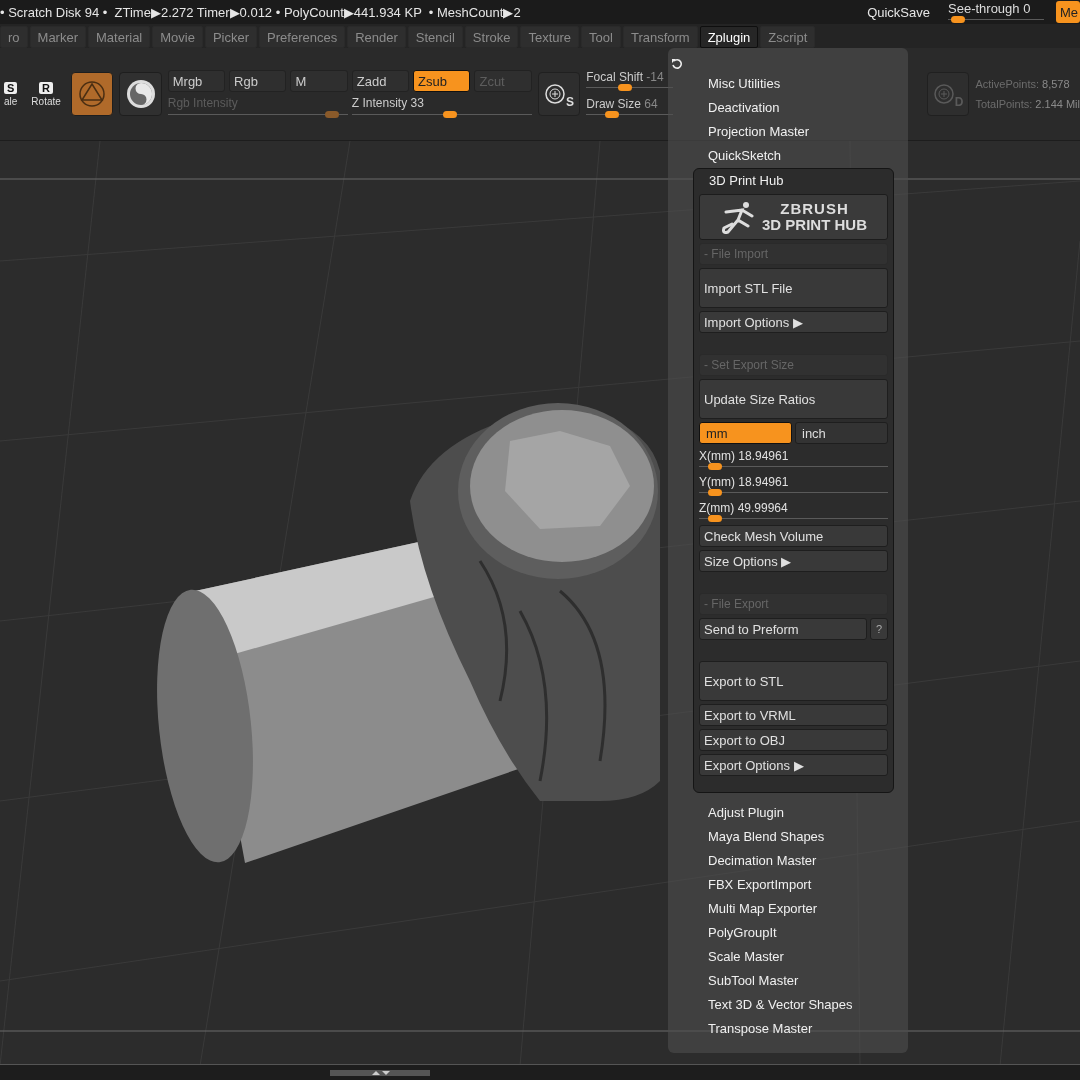 This screenshot has width=1080, height=1080. Describe the element at coordinates (46, 94) in the screenshot. I see `transform-button: R Rotate` at that location.